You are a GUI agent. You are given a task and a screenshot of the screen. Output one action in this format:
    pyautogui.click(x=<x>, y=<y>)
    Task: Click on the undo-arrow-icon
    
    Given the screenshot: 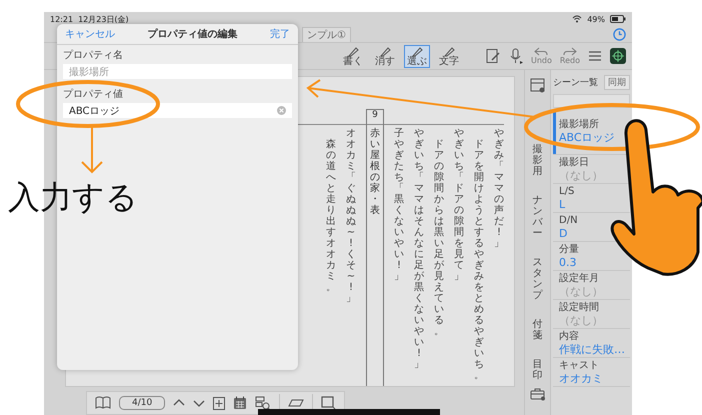 What is the action you would take?
    pyautogui.click(x=541, y=51)
    